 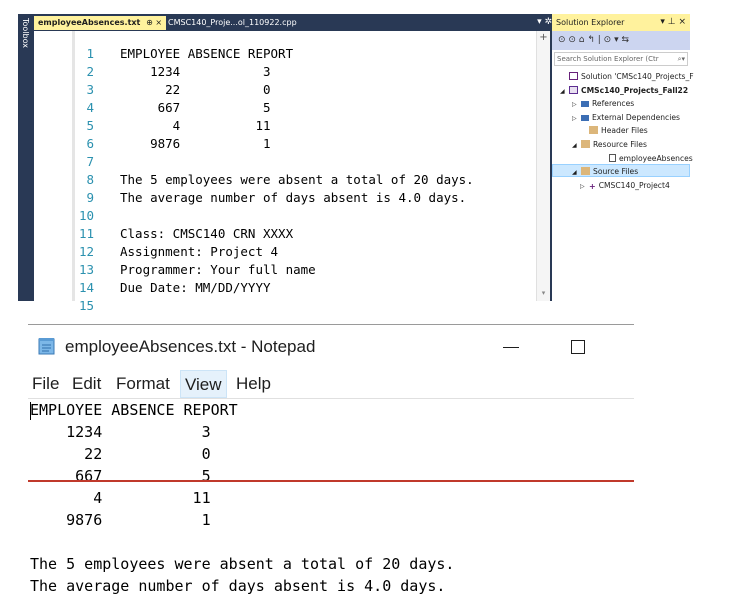 What do you see at coordinates (86, 287) in the screenshot?
I see `line-number: 14` at bounding box center [86, 287].